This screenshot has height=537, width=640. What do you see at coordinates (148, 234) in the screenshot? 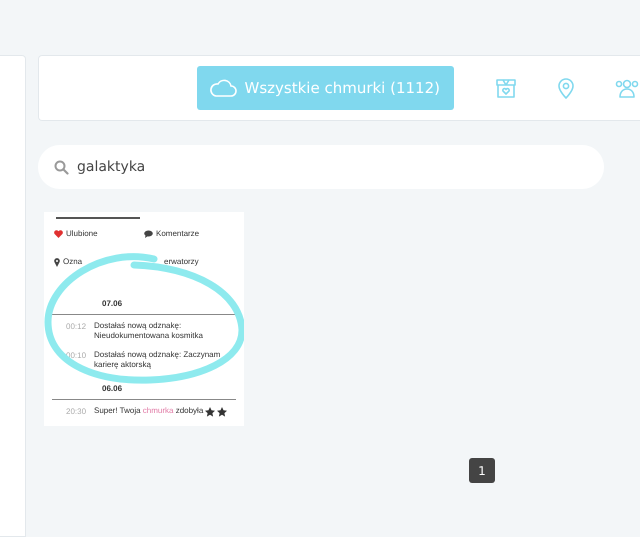
I see `comment-icon` at bounding box center [148, 234].